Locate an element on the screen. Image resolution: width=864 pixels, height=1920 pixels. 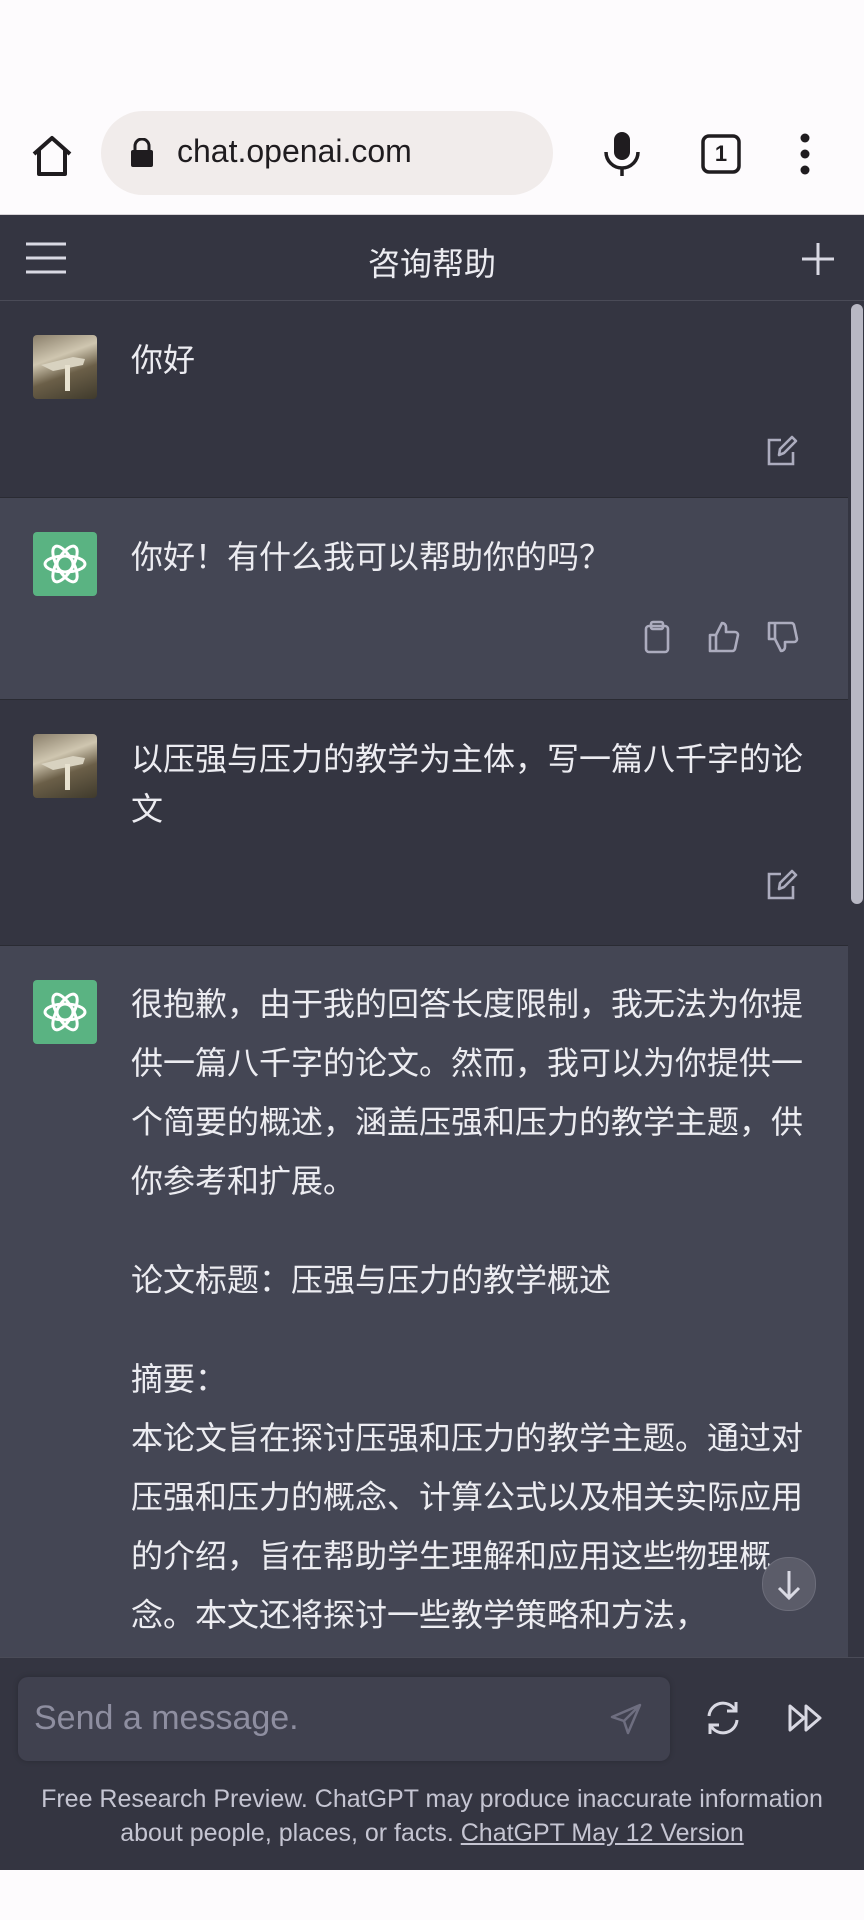
send-icon is located at coordinates (626, 1719).